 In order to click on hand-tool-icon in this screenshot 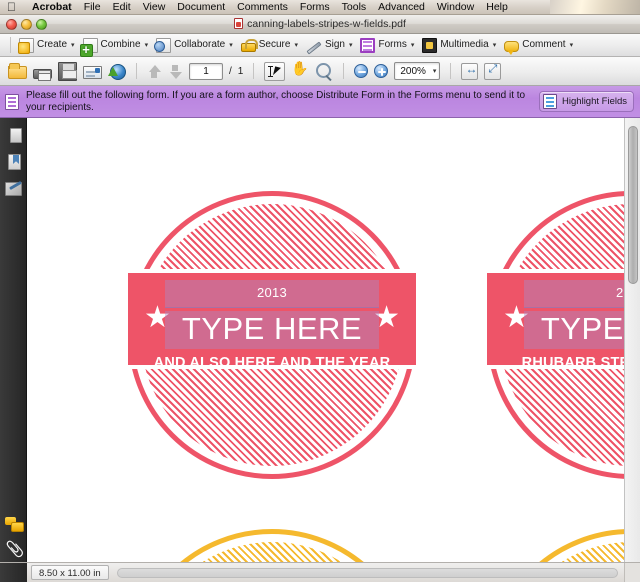, I will do `click(300, 70)`.